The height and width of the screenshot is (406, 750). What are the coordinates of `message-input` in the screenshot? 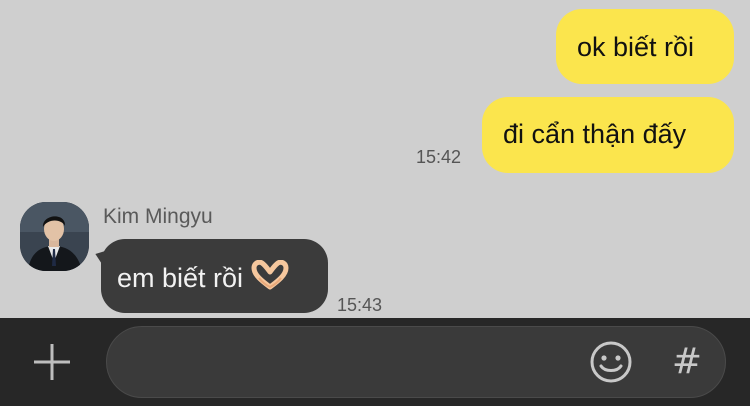 It's located at (353, 363).